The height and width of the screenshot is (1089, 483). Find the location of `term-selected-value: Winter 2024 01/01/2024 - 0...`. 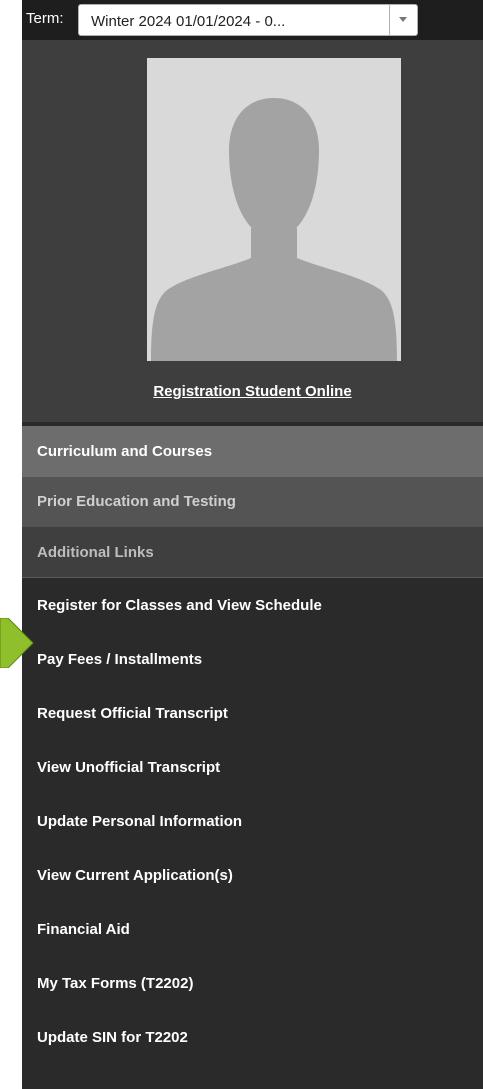

term-selected-value: Winter 2024 01/01/2024 - 0... is located at coordinates (188, 21).